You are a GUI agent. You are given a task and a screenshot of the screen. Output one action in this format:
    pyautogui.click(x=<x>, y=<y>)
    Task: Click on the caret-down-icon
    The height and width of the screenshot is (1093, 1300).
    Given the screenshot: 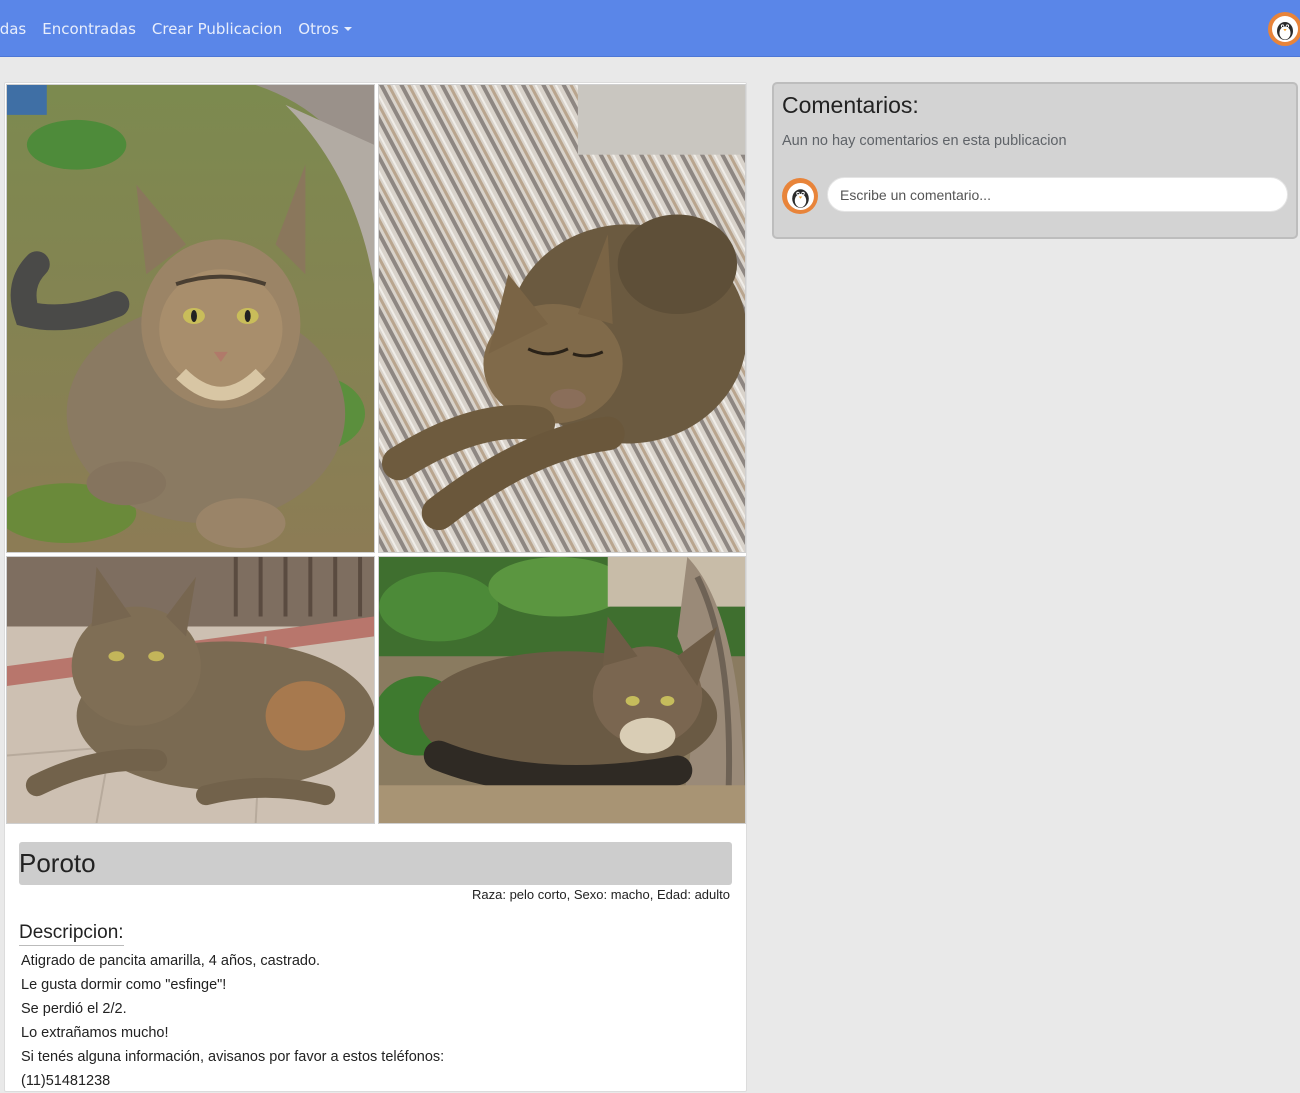 What is the action you would take?
    pyautogui.click(x=347, y=29)
    